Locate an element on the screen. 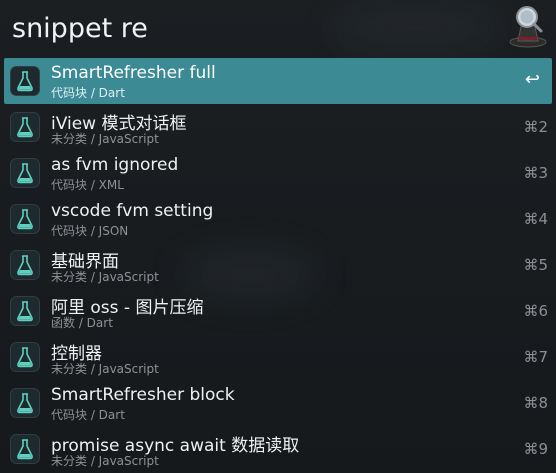  result-shortcut: ⌘2 is located at coordinates (535, 127).